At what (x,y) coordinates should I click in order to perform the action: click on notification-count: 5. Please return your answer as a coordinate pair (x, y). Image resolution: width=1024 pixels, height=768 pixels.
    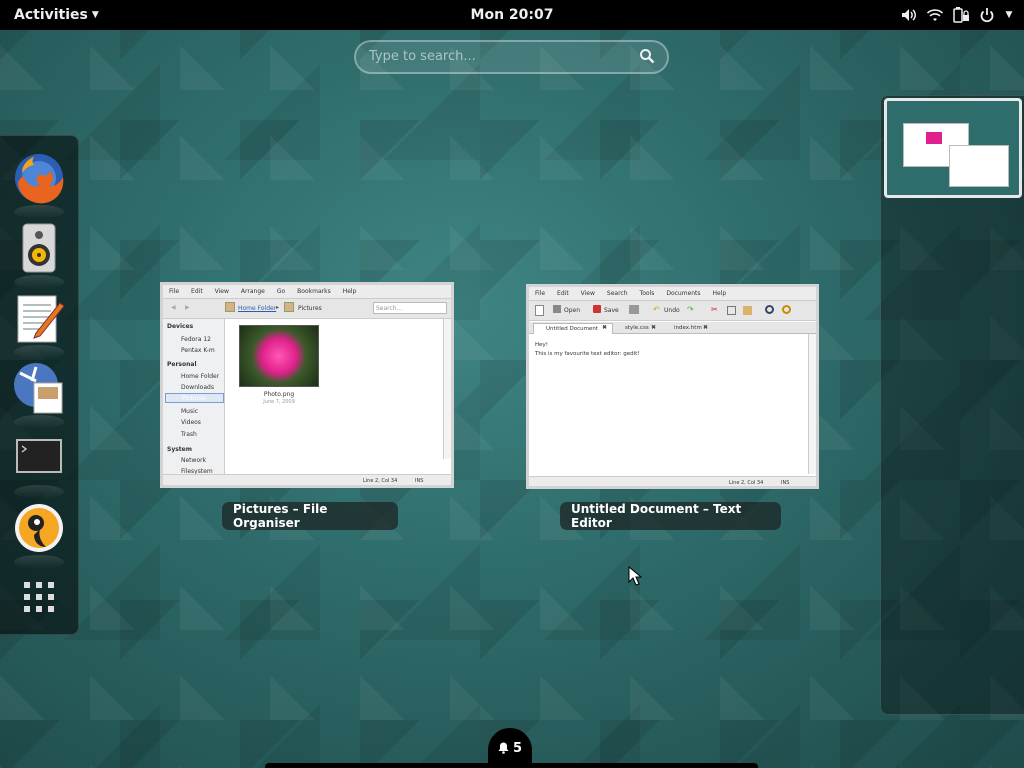
    Looking at the image, I should click on (517, 748).